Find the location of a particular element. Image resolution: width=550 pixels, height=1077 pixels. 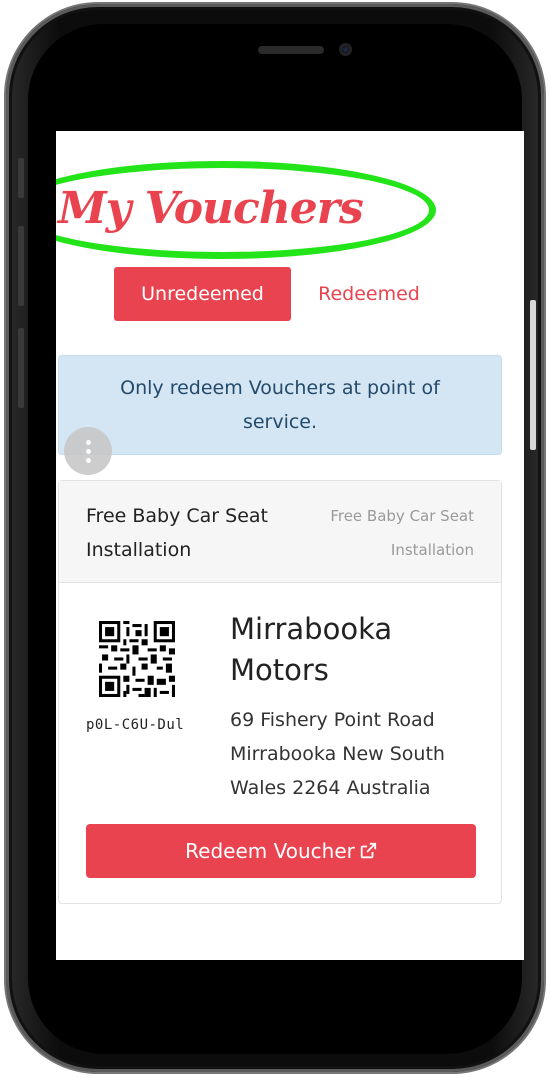

qr-code-icon is located at coordinates (137, 659).